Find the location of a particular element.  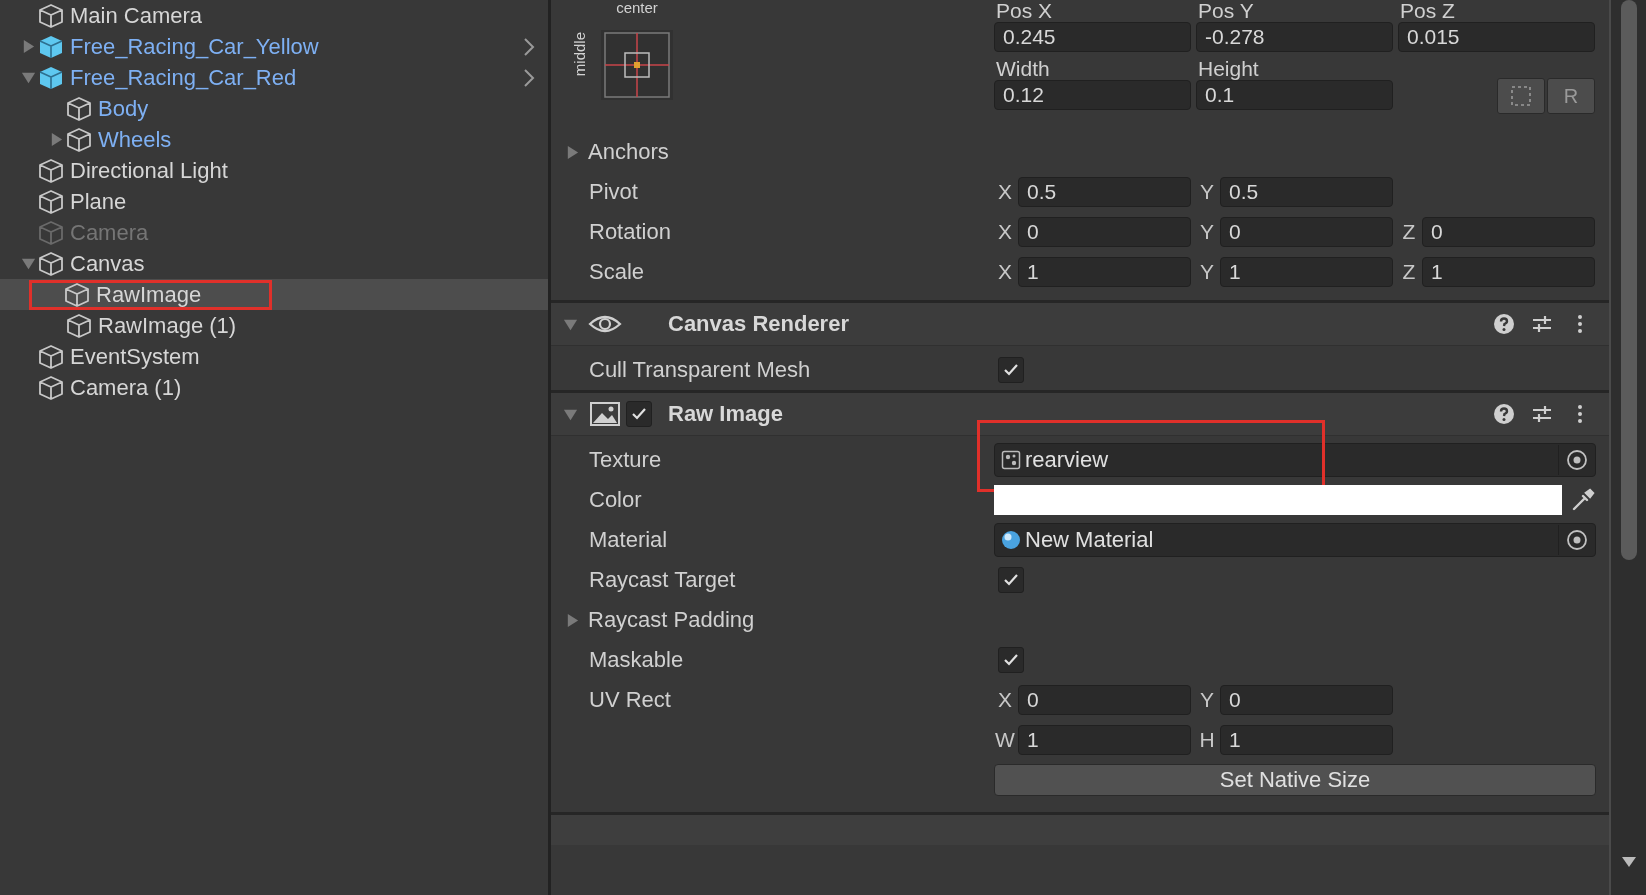

hierarchy-row: Free_Racing_Car_Red is located at coordinates (274, 77).